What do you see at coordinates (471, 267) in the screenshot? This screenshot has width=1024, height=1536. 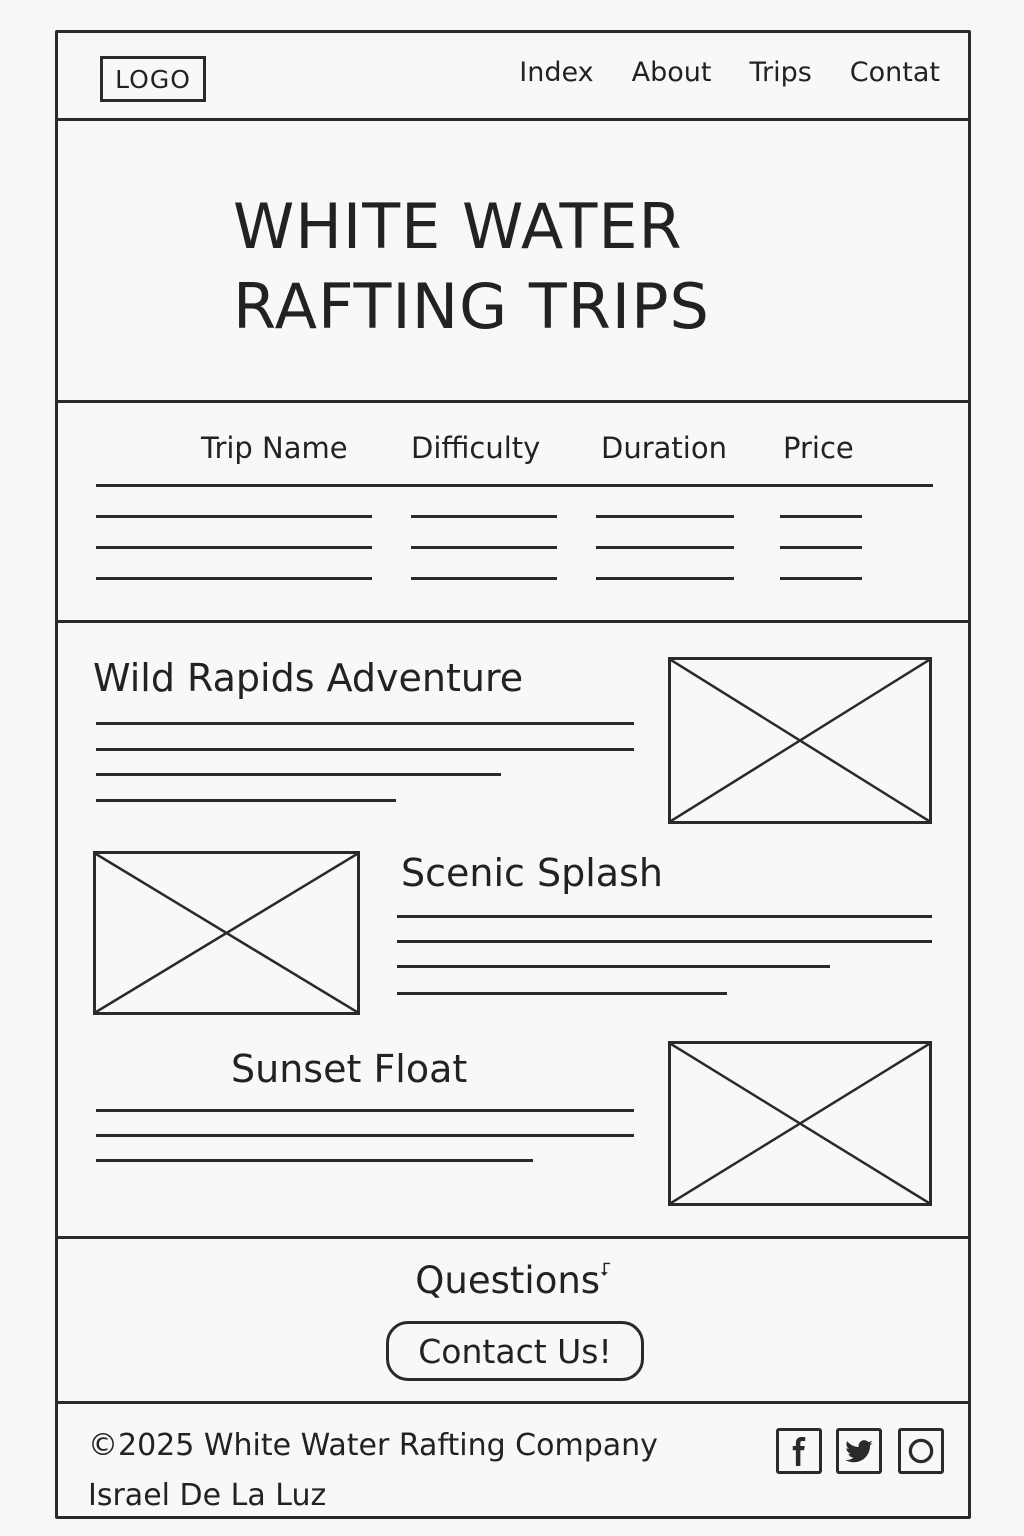 I see `hero-title: WHITE WATER RAFTING TRIPS` at bounding box center [471, 267].